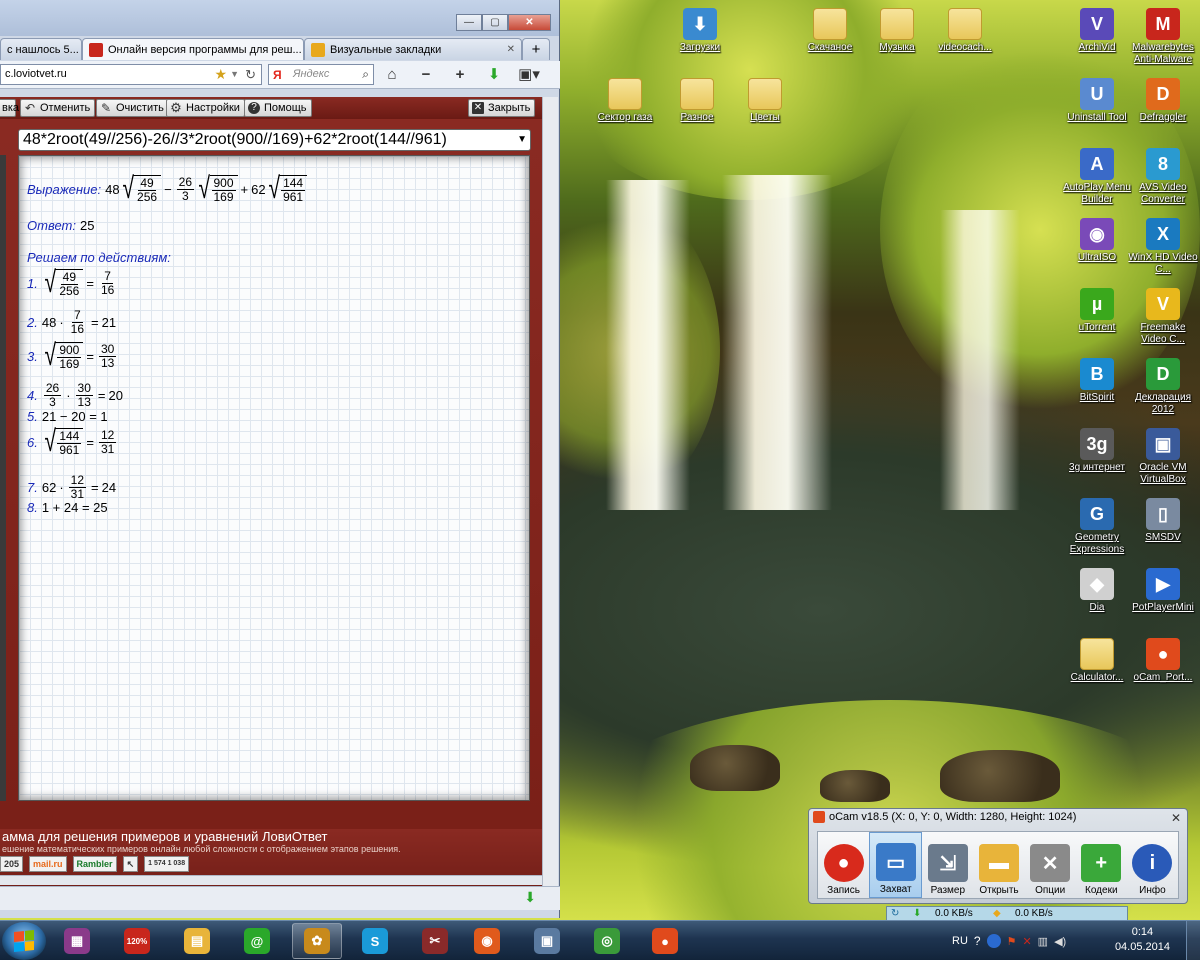 Image resolution: width=1200 pixels, height=960 pixels. Describe the element at coordinates (77, 322) in the screenshot. I see `fraction: 7 16` at that location.